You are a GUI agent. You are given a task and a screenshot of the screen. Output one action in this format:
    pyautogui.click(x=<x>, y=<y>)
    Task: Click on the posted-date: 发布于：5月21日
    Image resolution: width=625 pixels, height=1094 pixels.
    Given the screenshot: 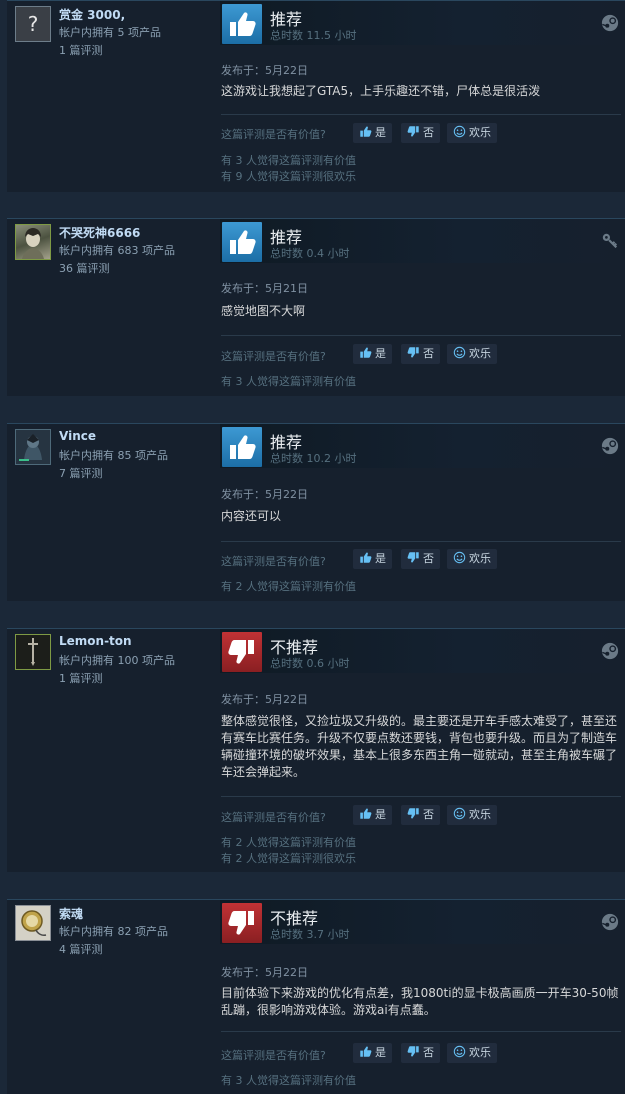 What is the action you would take?
    pyautogui.click(x=264, y=288)
    